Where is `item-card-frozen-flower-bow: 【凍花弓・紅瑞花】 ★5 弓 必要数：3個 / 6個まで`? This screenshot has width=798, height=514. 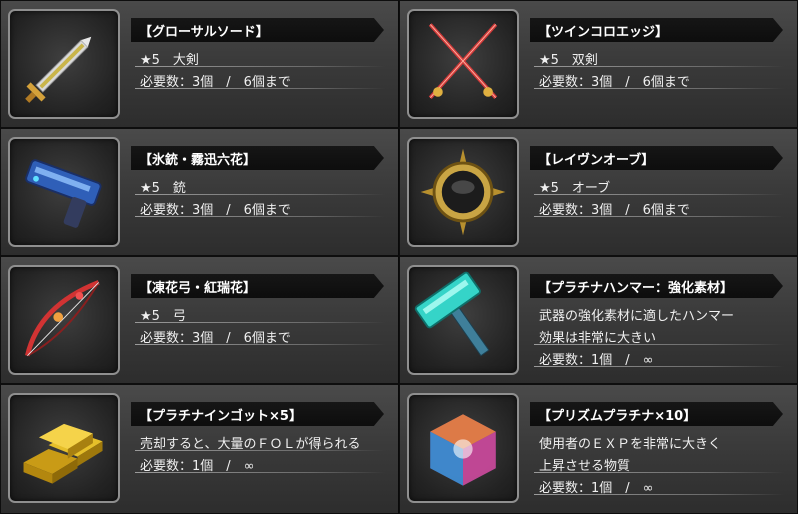
item-card-frozen-flower-bow: 【凍花弓・紅瑞花】 ★5 弓 必要数：3個 / 6個まで is located at coordinates (199, 320).